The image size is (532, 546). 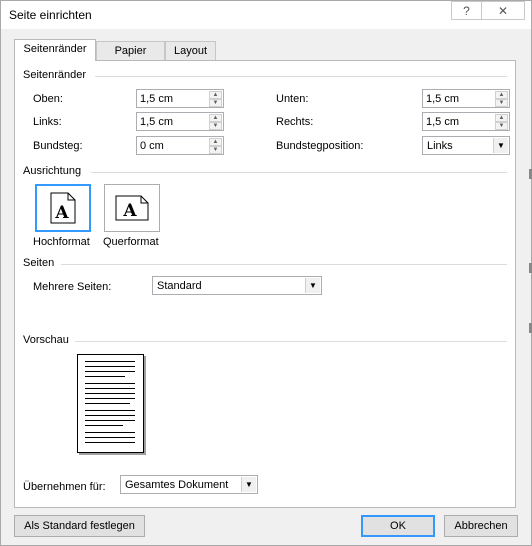 I want to click on landscape-page-icon: A, so click(x=132, y=208).